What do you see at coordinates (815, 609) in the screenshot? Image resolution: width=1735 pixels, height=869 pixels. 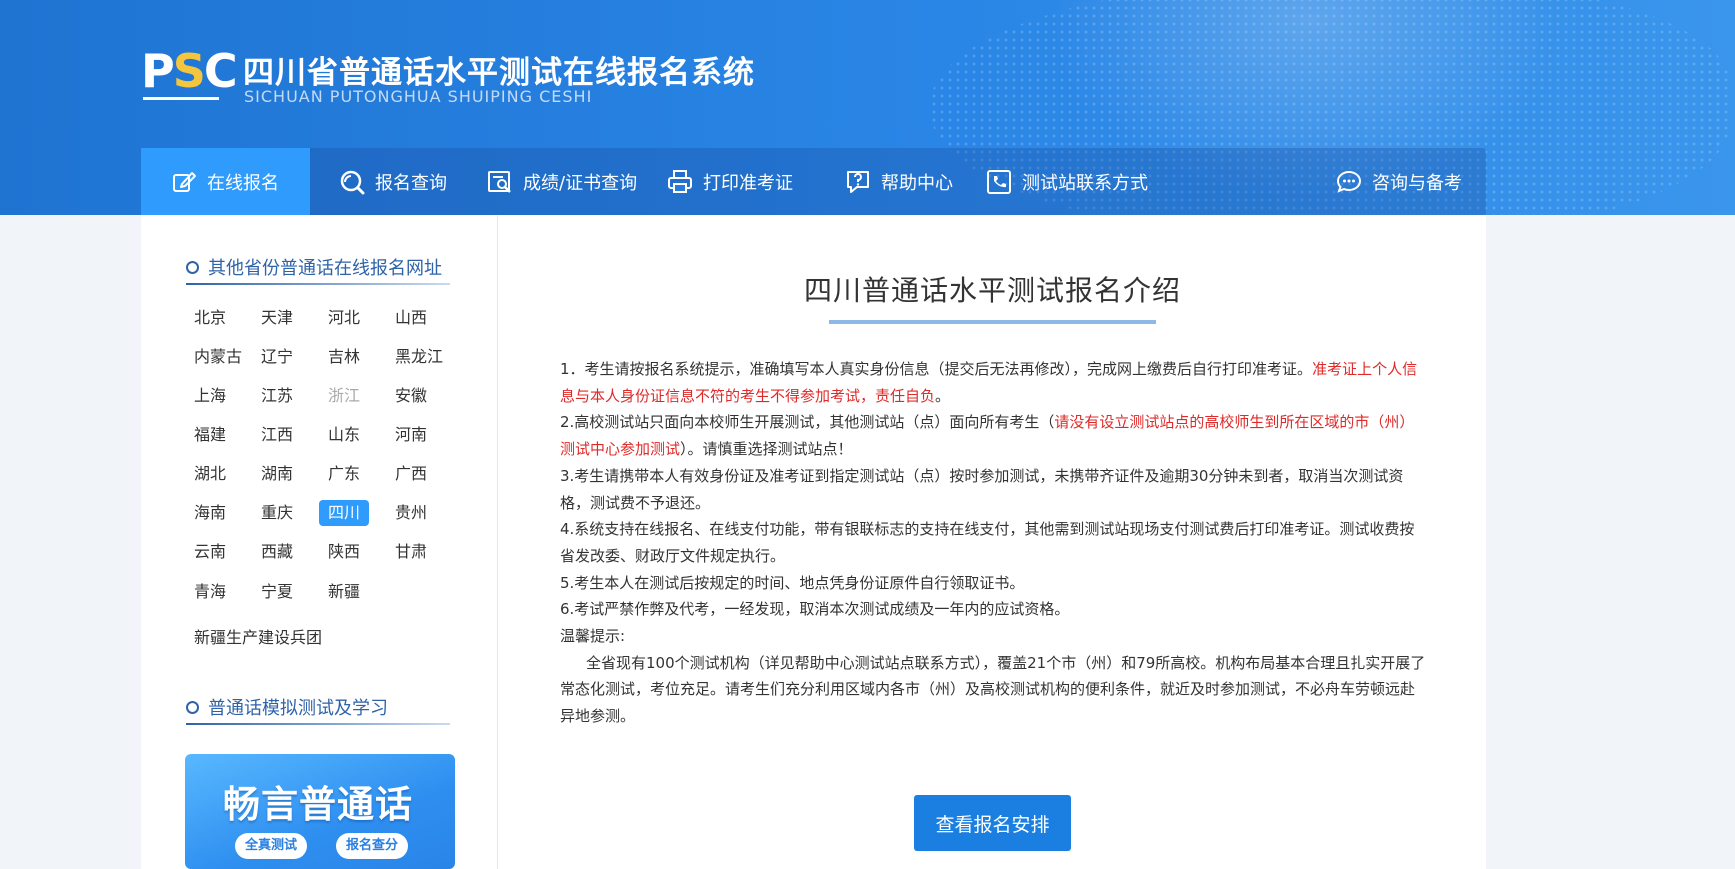 I see `intro-item-6: 6.考试严禁作弊及代考，一经发现，取消本次测试成绩及一年内的应试资格。` at bounding box center [815, 609].